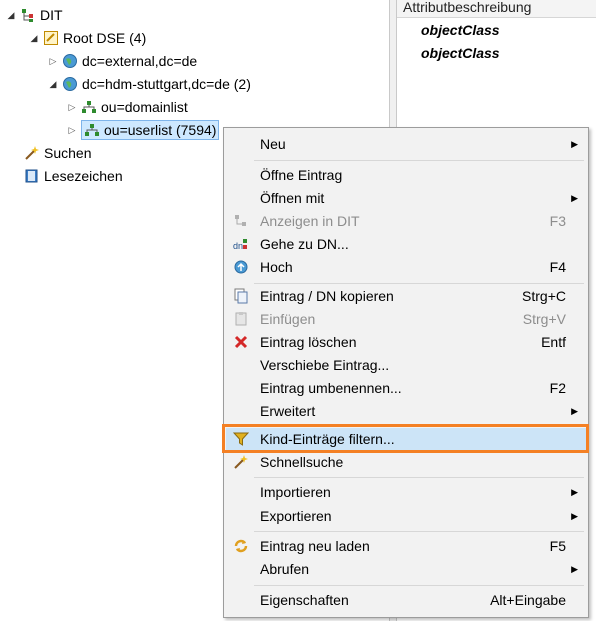 This screenshot has width=596, height=621. I want to click on menu-item-label: Erweitert, so click(288, 411).